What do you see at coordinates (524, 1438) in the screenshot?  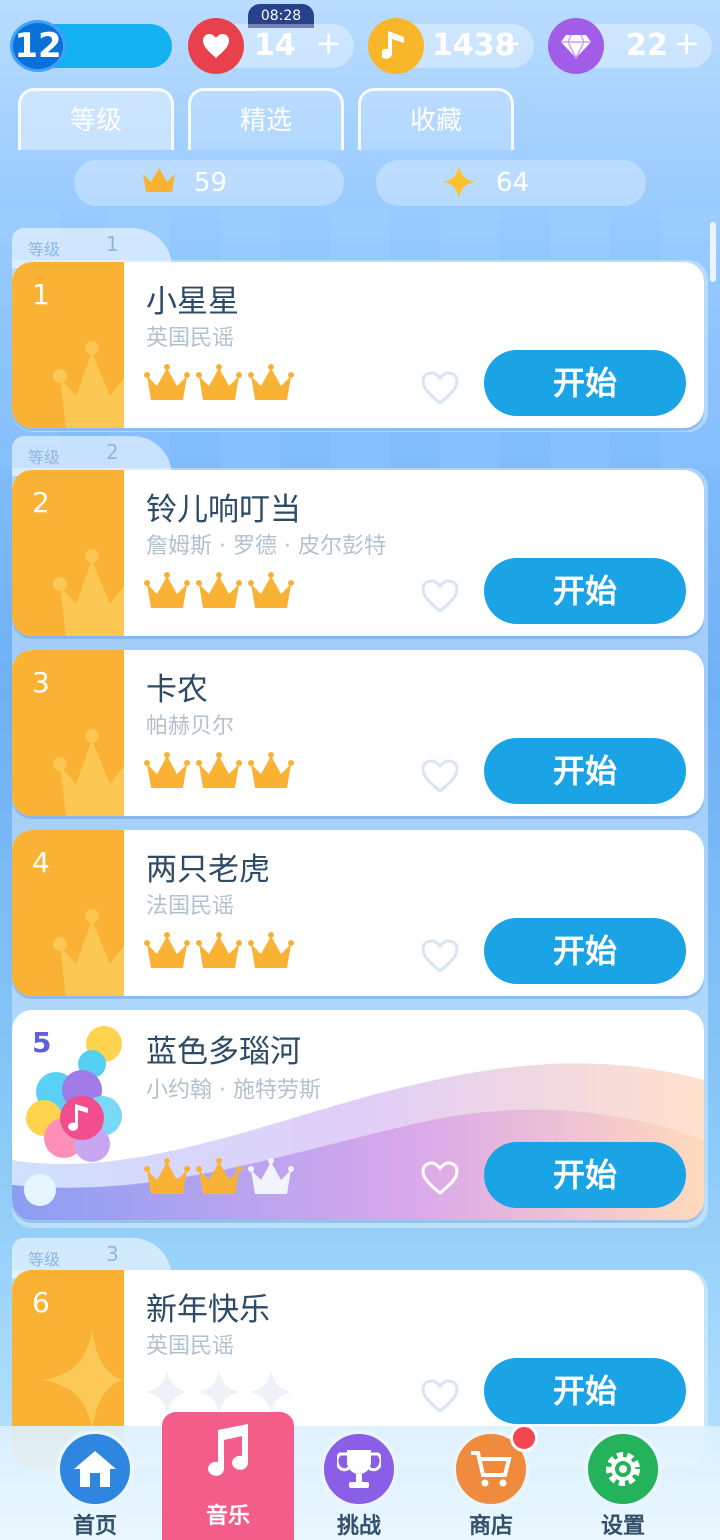 I see `notification-dot` at bounding box center [524, 1438].